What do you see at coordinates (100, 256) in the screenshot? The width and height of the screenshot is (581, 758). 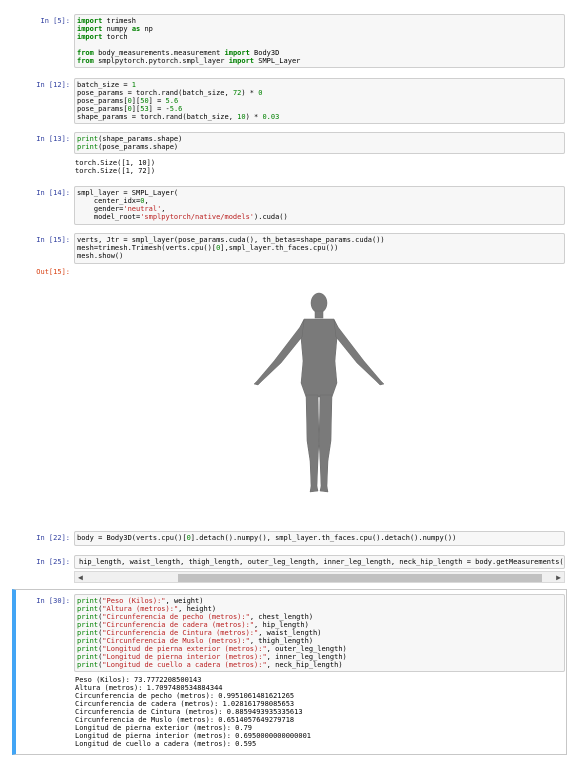 I see `code-line: mesh.show()` at bounding box center [100, 256].